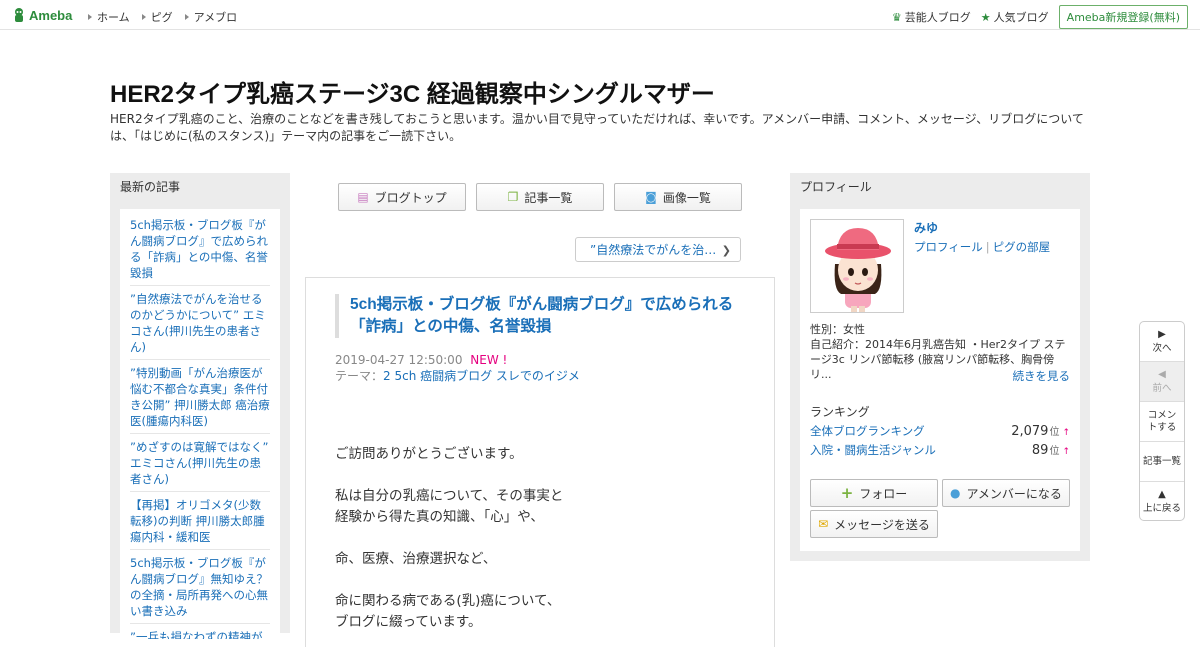 This screenshot has height=647, width=1200. I want to click on ranking-row: 全体ブログランキング 2,079位 ↑, so click(940, 431).